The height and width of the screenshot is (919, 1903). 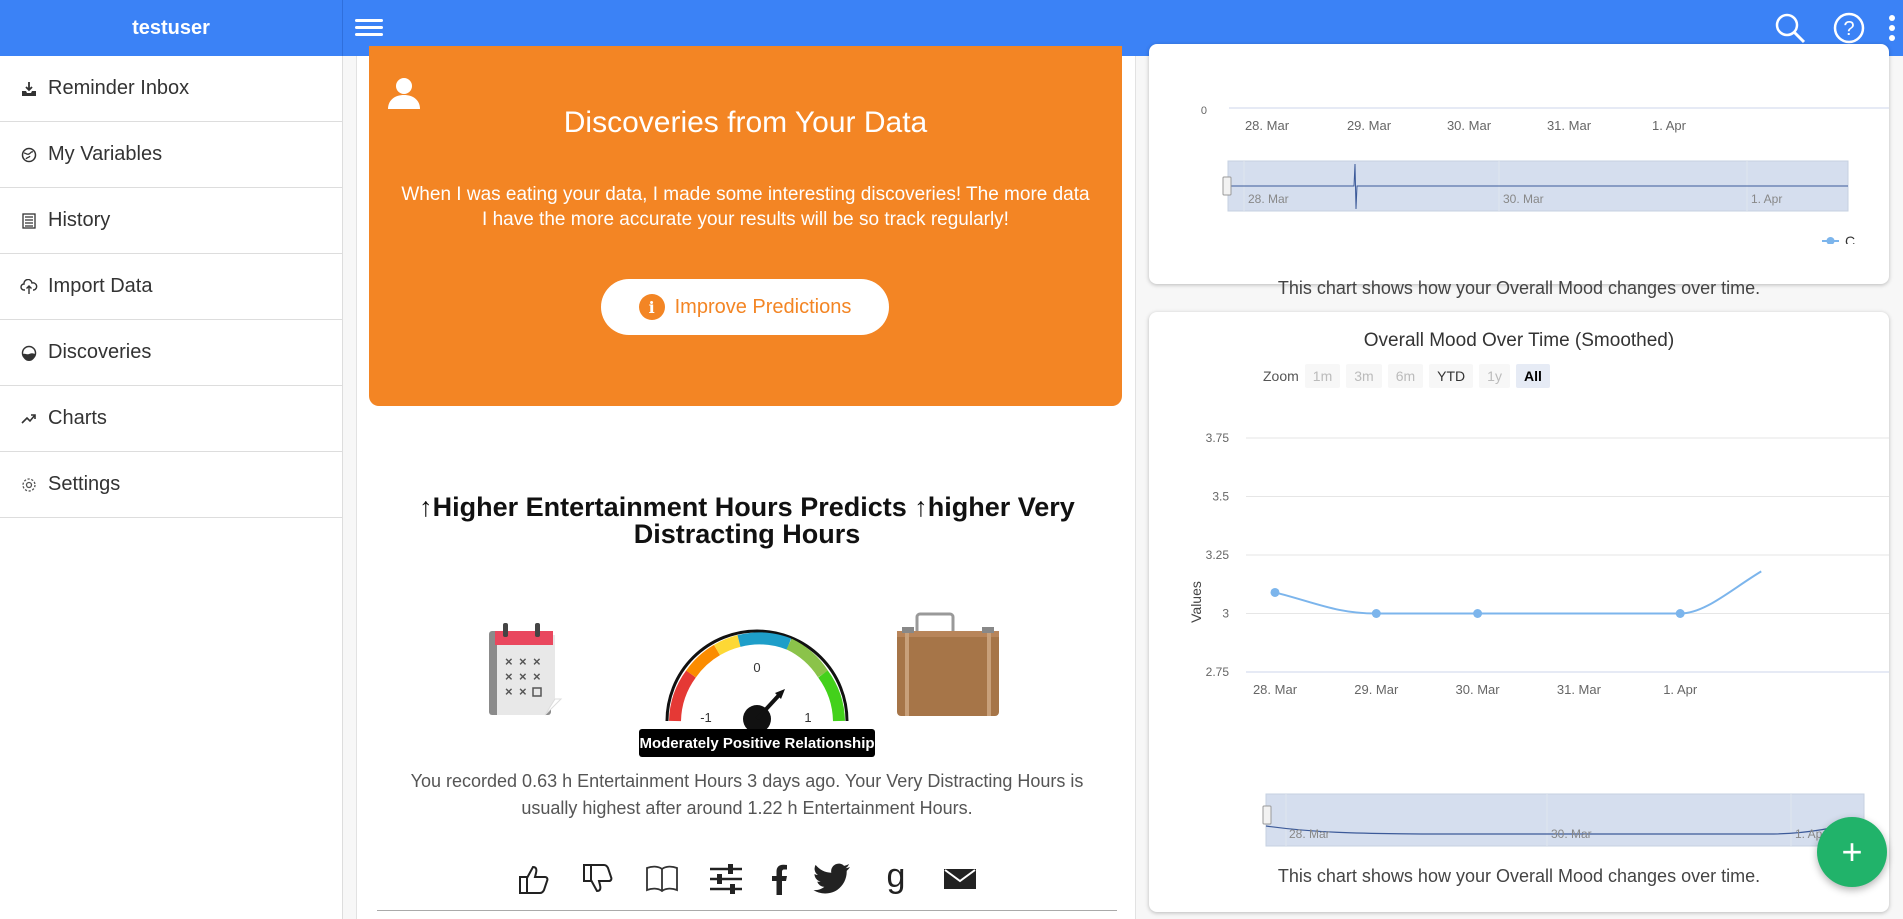 I want to click on sidebar-item-label: Discoveries, so click(x=100, y=352).